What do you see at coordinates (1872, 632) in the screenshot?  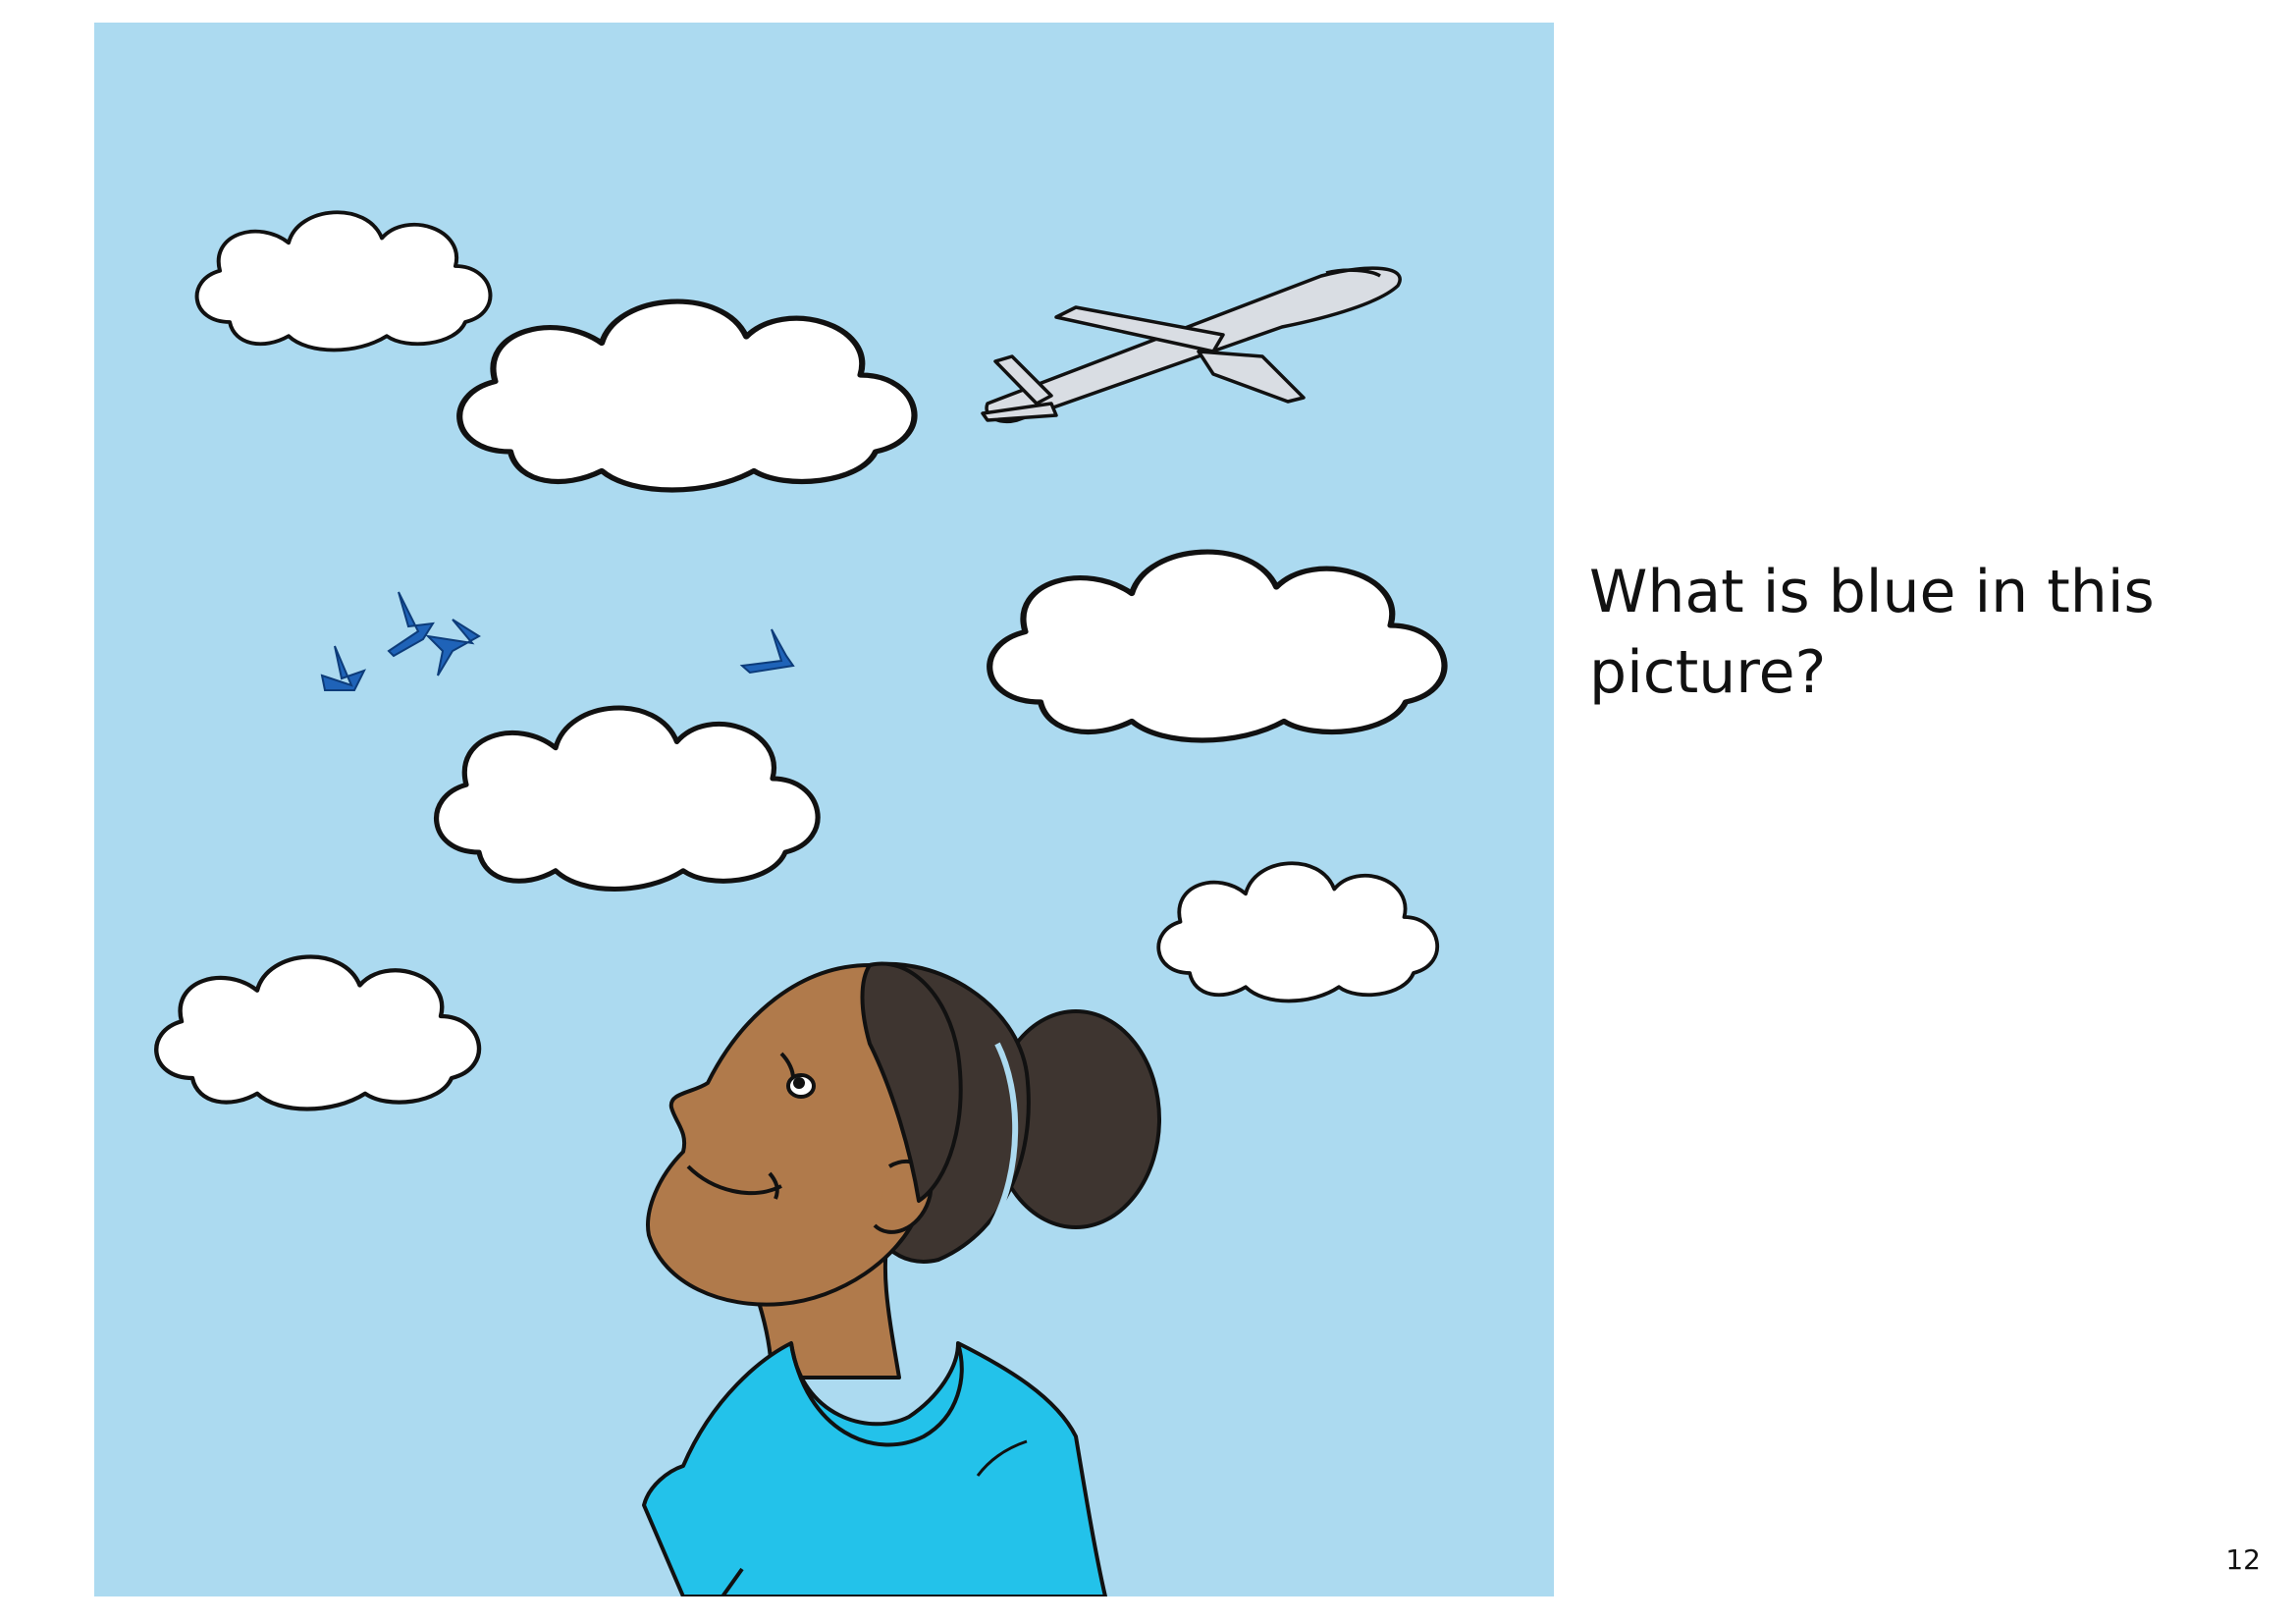 I see `question-text: What is blue in this picture?` at bounding box center [1872, 632].